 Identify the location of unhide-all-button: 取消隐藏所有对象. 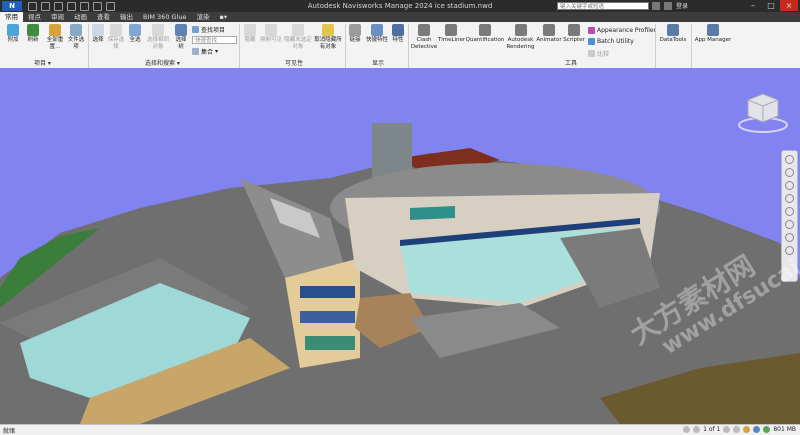
(328, 37).